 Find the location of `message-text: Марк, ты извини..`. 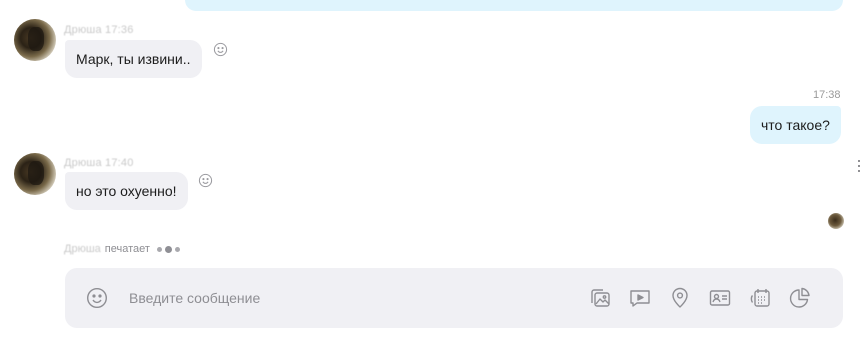

message-text: Марк, ты извини.. is located at coordinates (133, 59).